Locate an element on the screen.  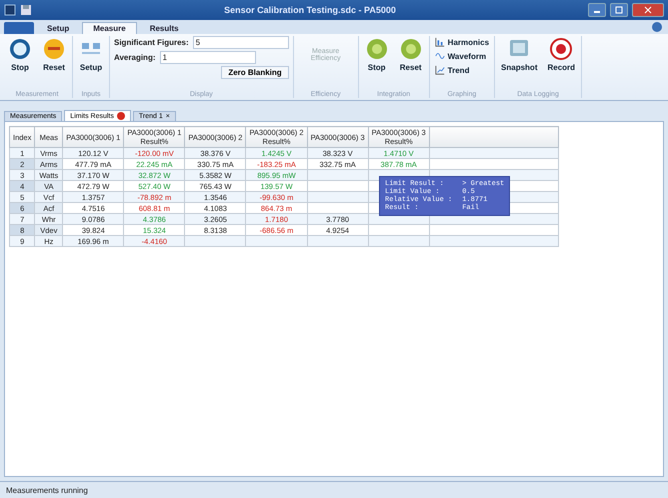
minimize-button is located at coordinates (597, 10).